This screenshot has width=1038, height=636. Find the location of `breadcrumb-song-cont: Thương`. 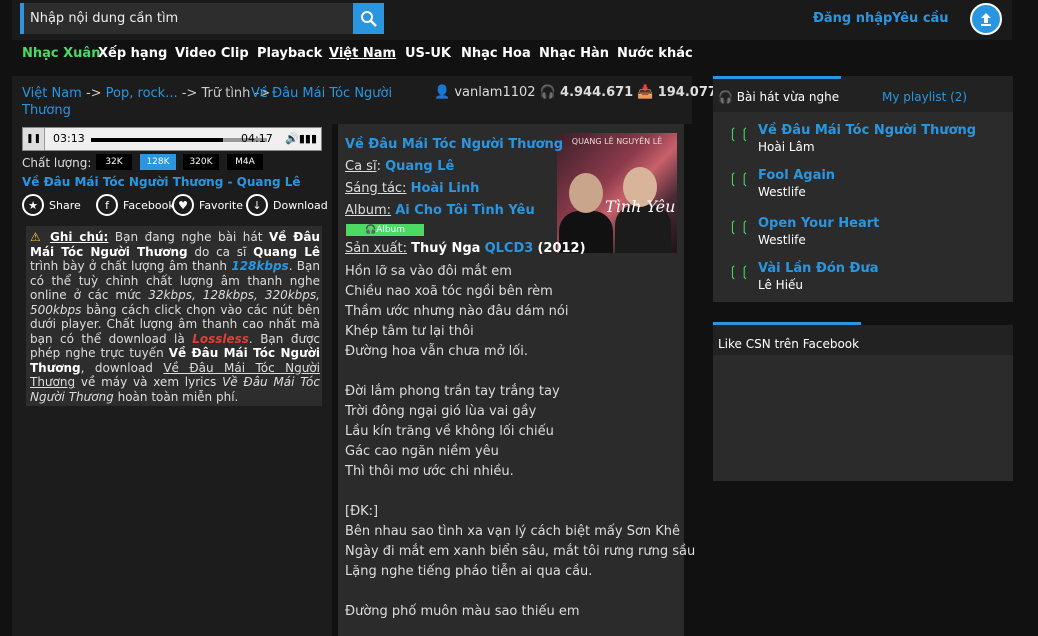

breadcrumb-song-cont: Thương is located at coordinates (46, 110).